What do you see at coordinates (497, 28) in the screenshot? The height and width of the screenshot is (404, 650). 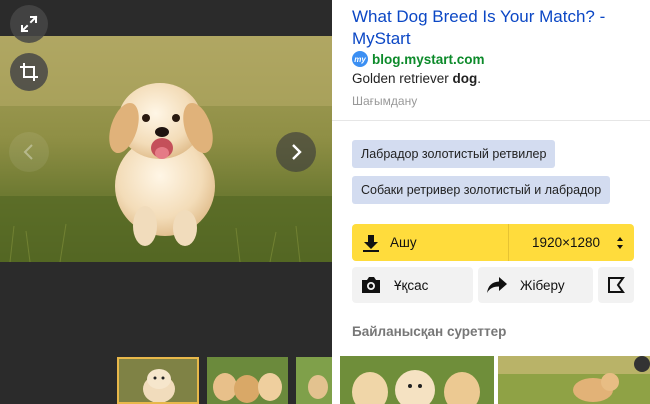 I see `result-title-link: What Dog Breed Is Your Match? - MyStart` at bounding box center [497, 28].